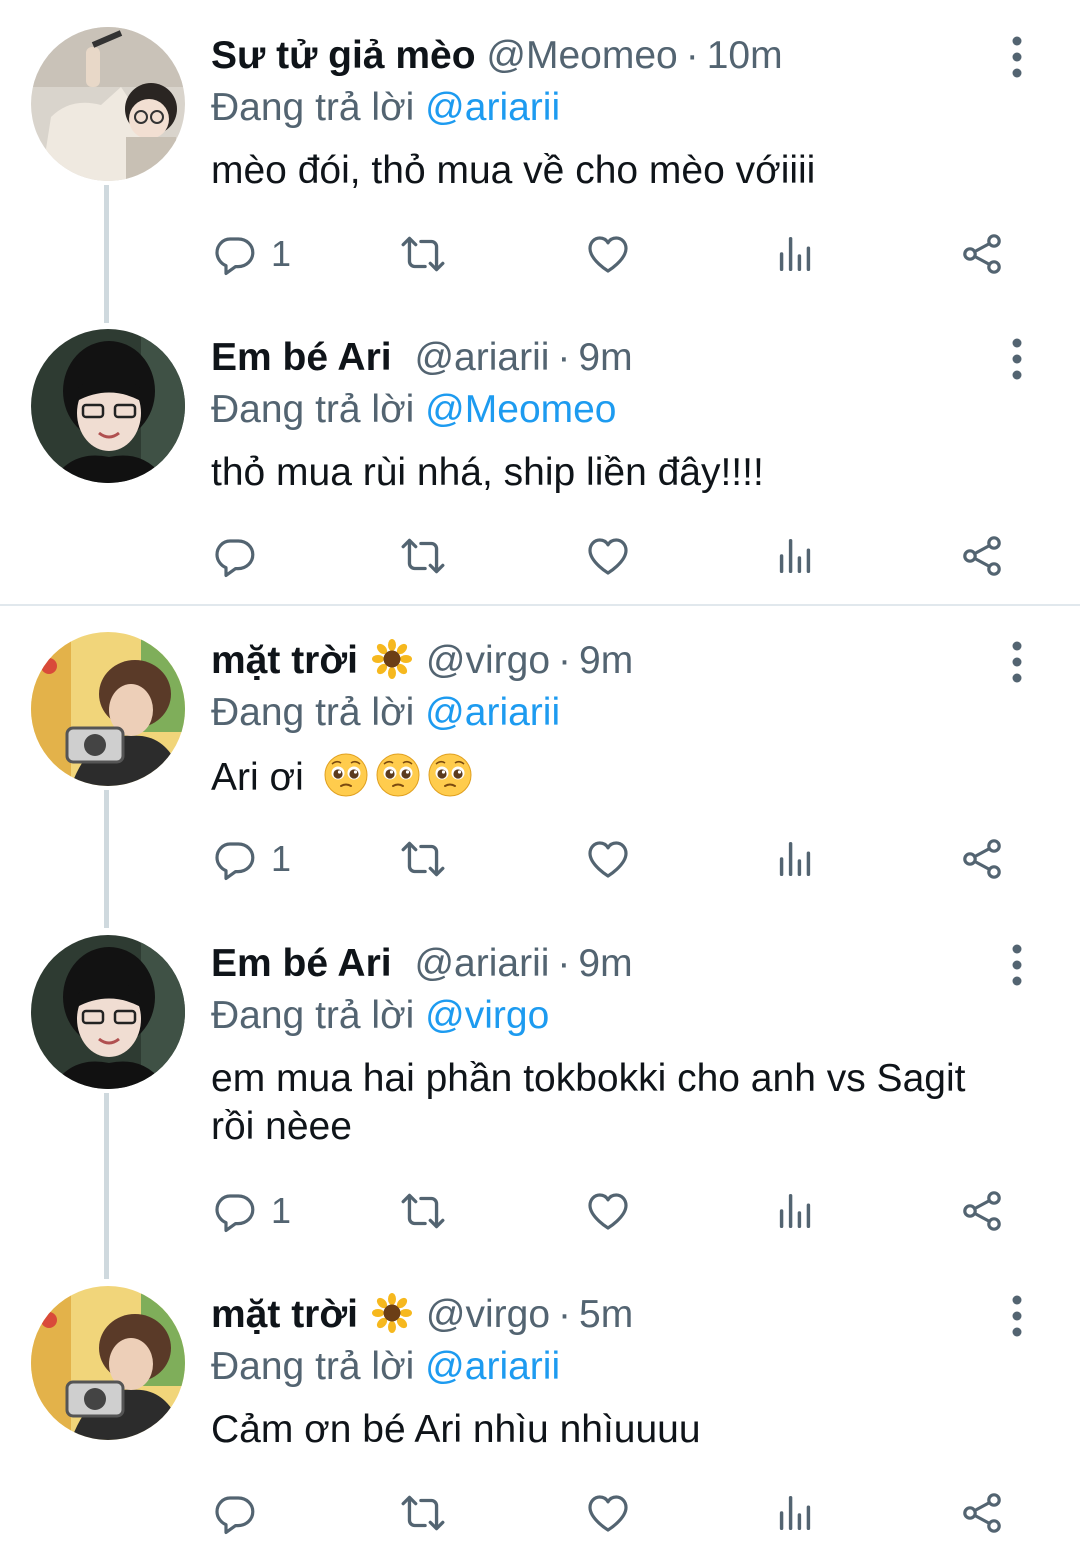 This screenshot has width=1080, height=1559. Describe the element at coordinates (581, 55) in the screenshot. I see `user-handle: @Meomeo` at that location.